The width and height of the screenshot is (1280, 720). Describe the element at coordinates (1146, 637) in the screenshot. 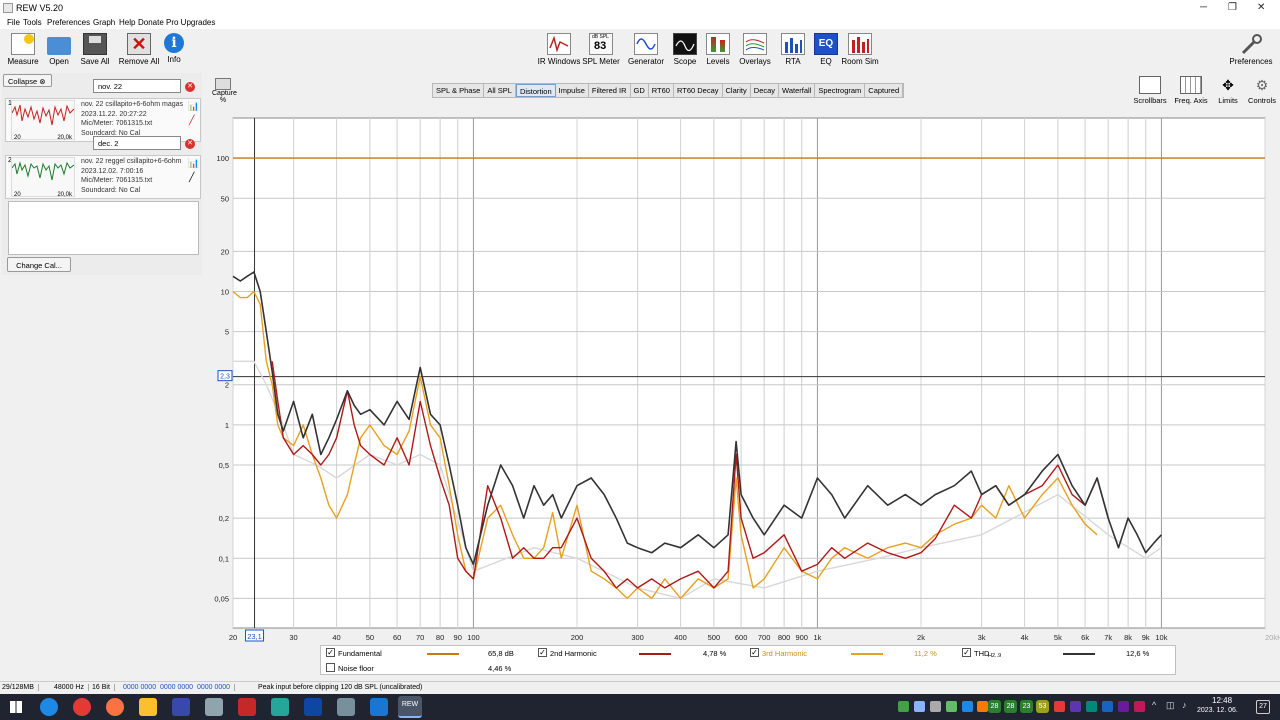

I see `x-tick-label: 9k` at that location.